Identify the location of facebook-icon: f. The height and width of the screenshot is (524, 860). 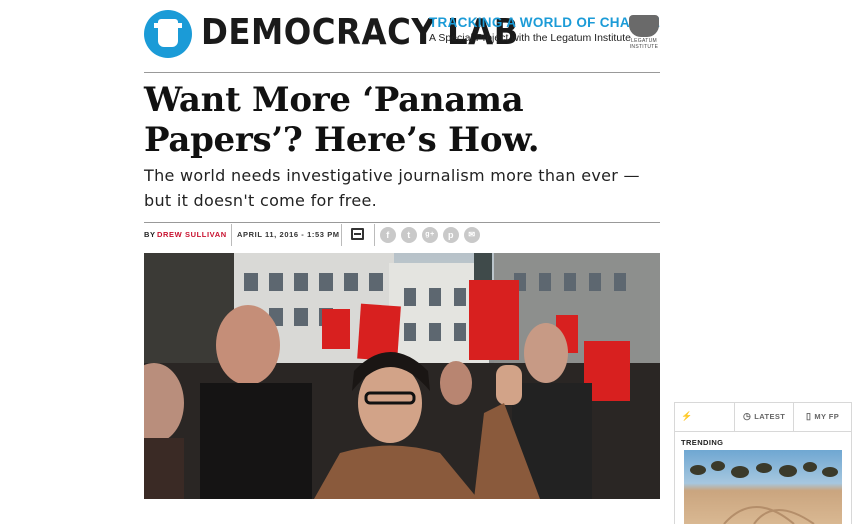
(388, 235).